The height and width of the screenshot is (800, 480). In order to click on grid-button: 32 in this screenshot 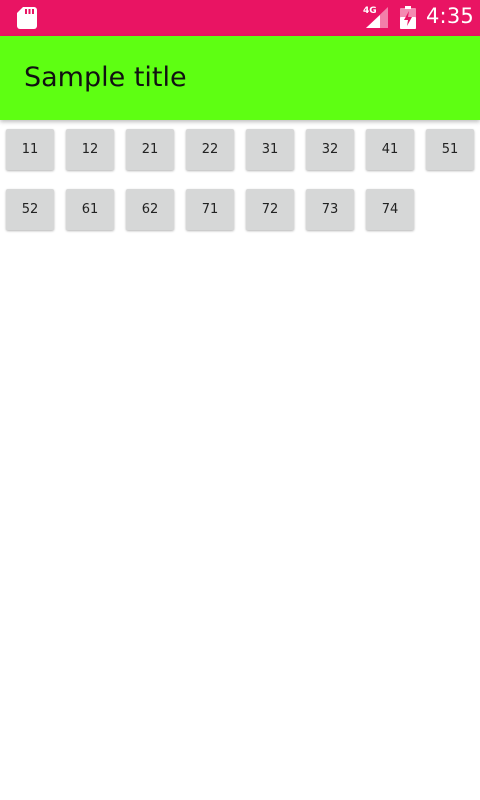, I will do `click(330, 149)`.